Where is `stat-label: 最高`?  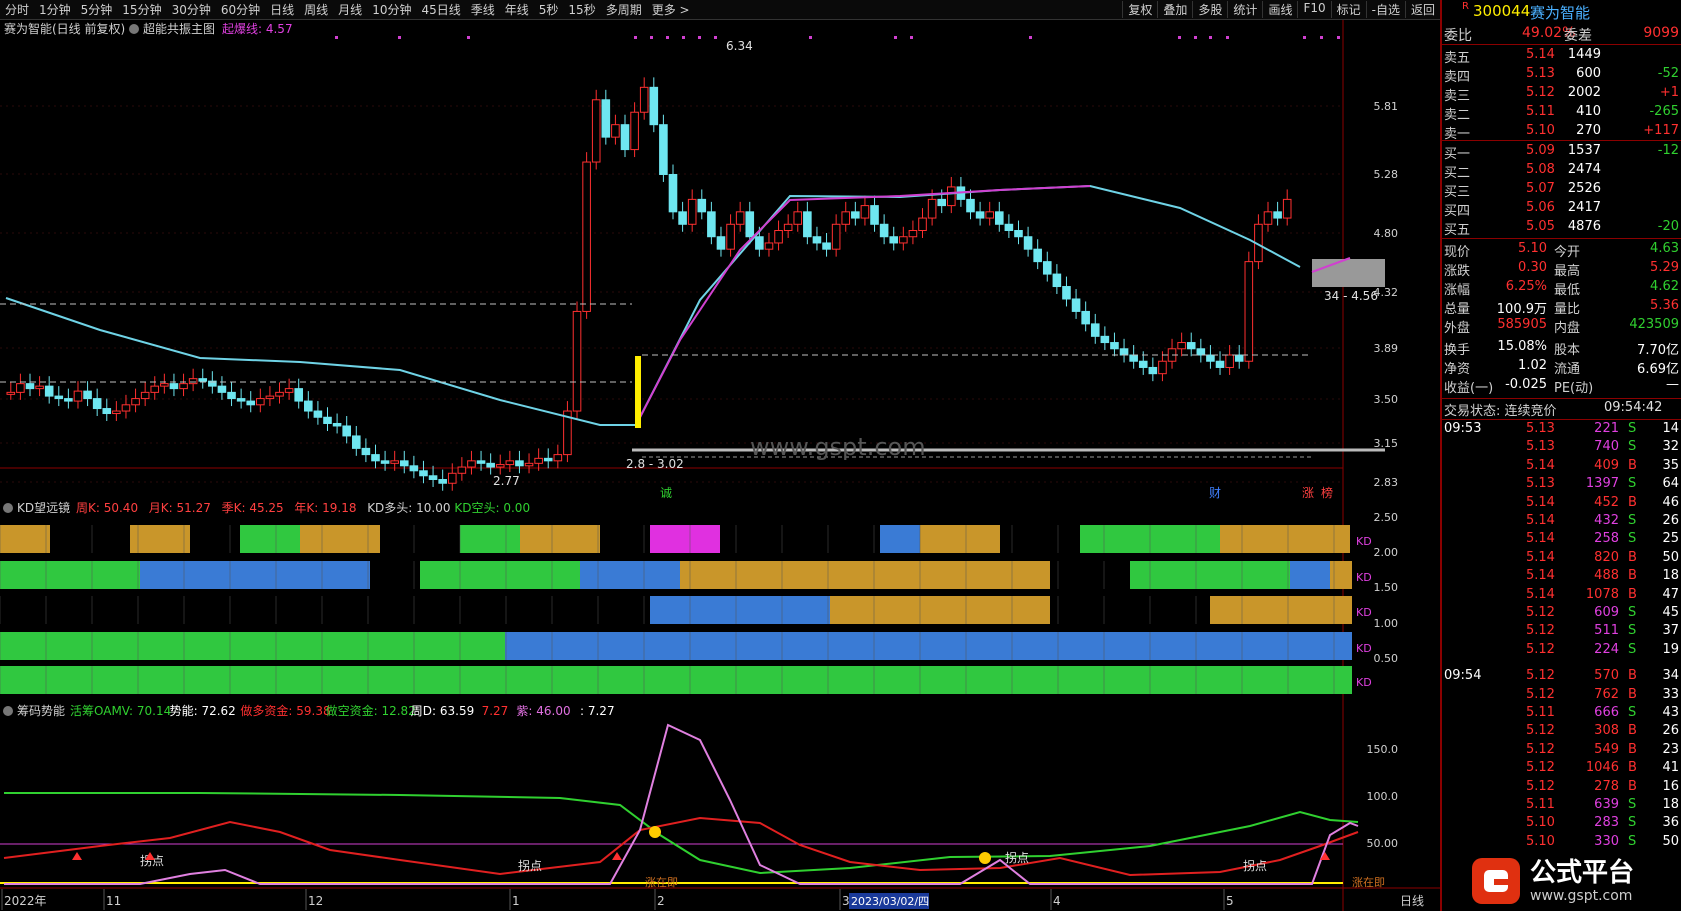 stat-label: 最高 is located at coordinates (1567, 271).